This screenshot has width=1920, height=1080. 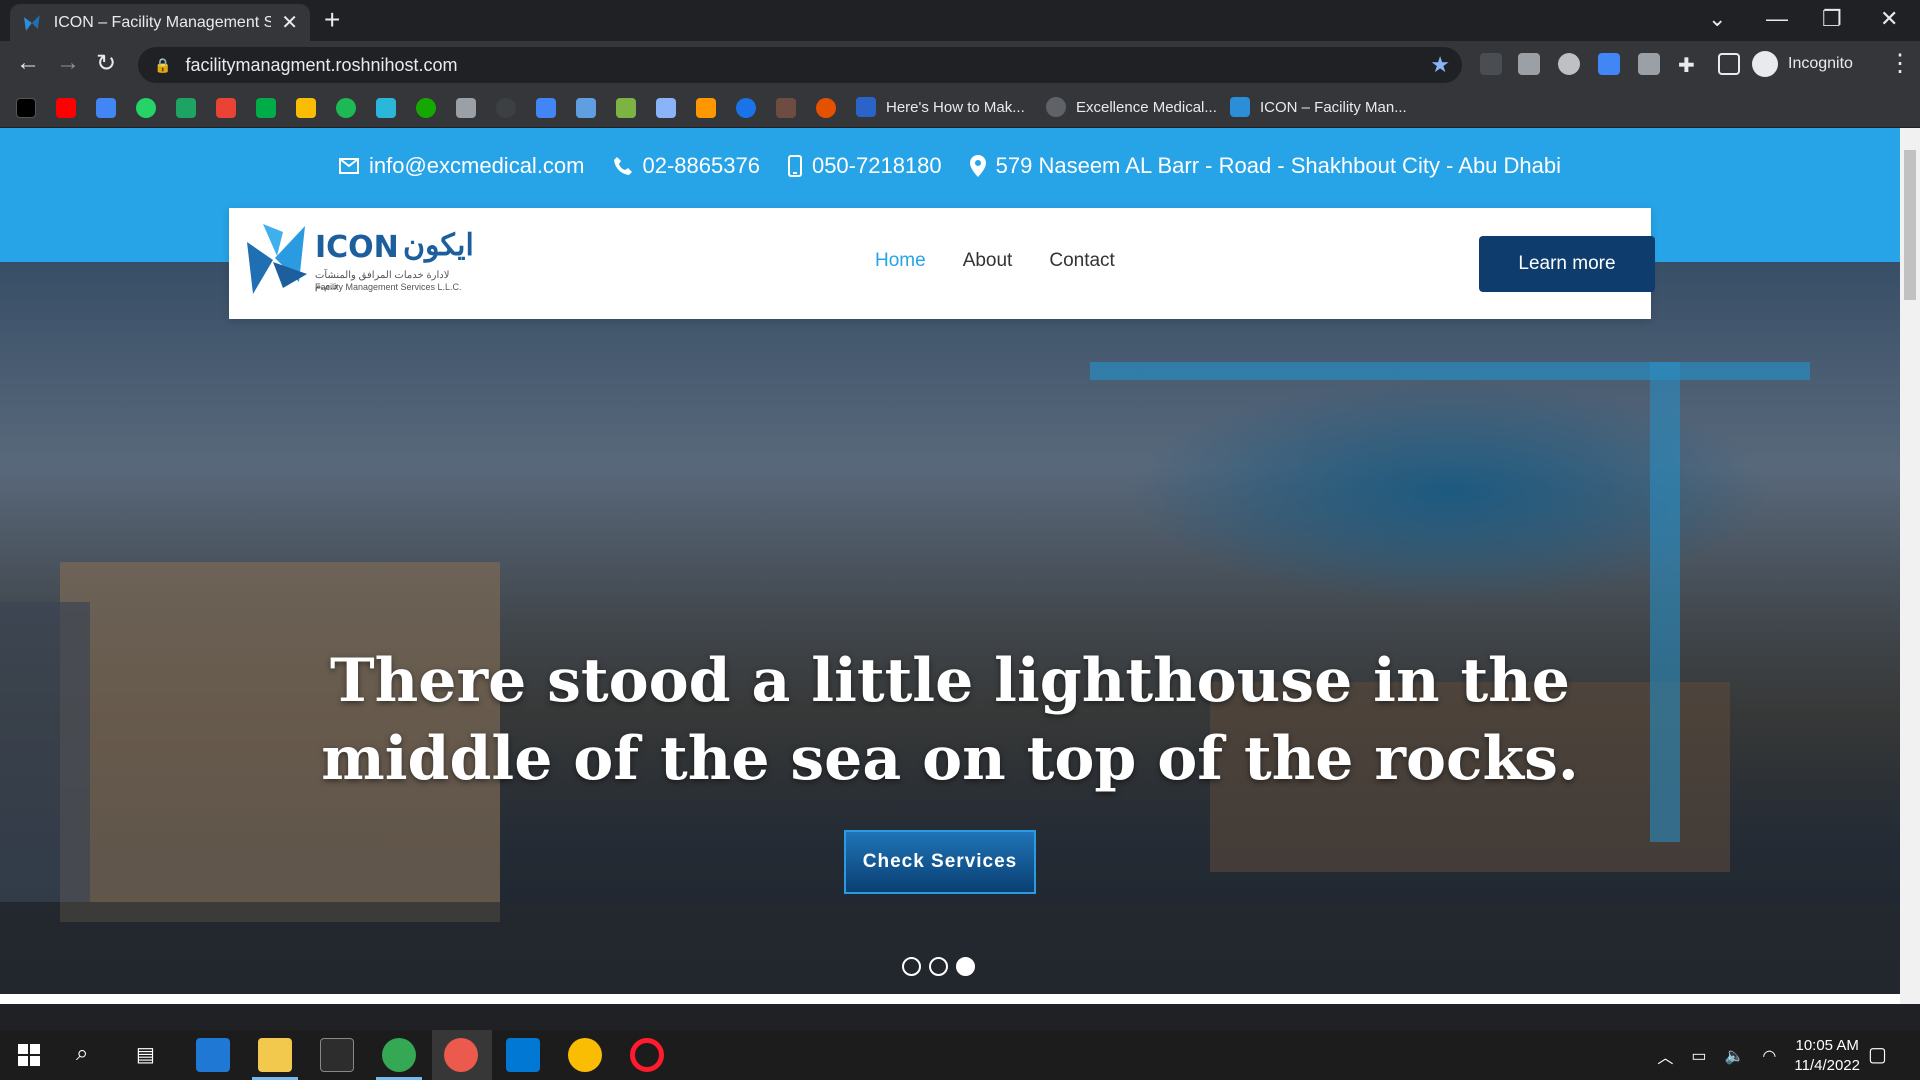 I want to click on check-icon, so click(x=386, y=108).